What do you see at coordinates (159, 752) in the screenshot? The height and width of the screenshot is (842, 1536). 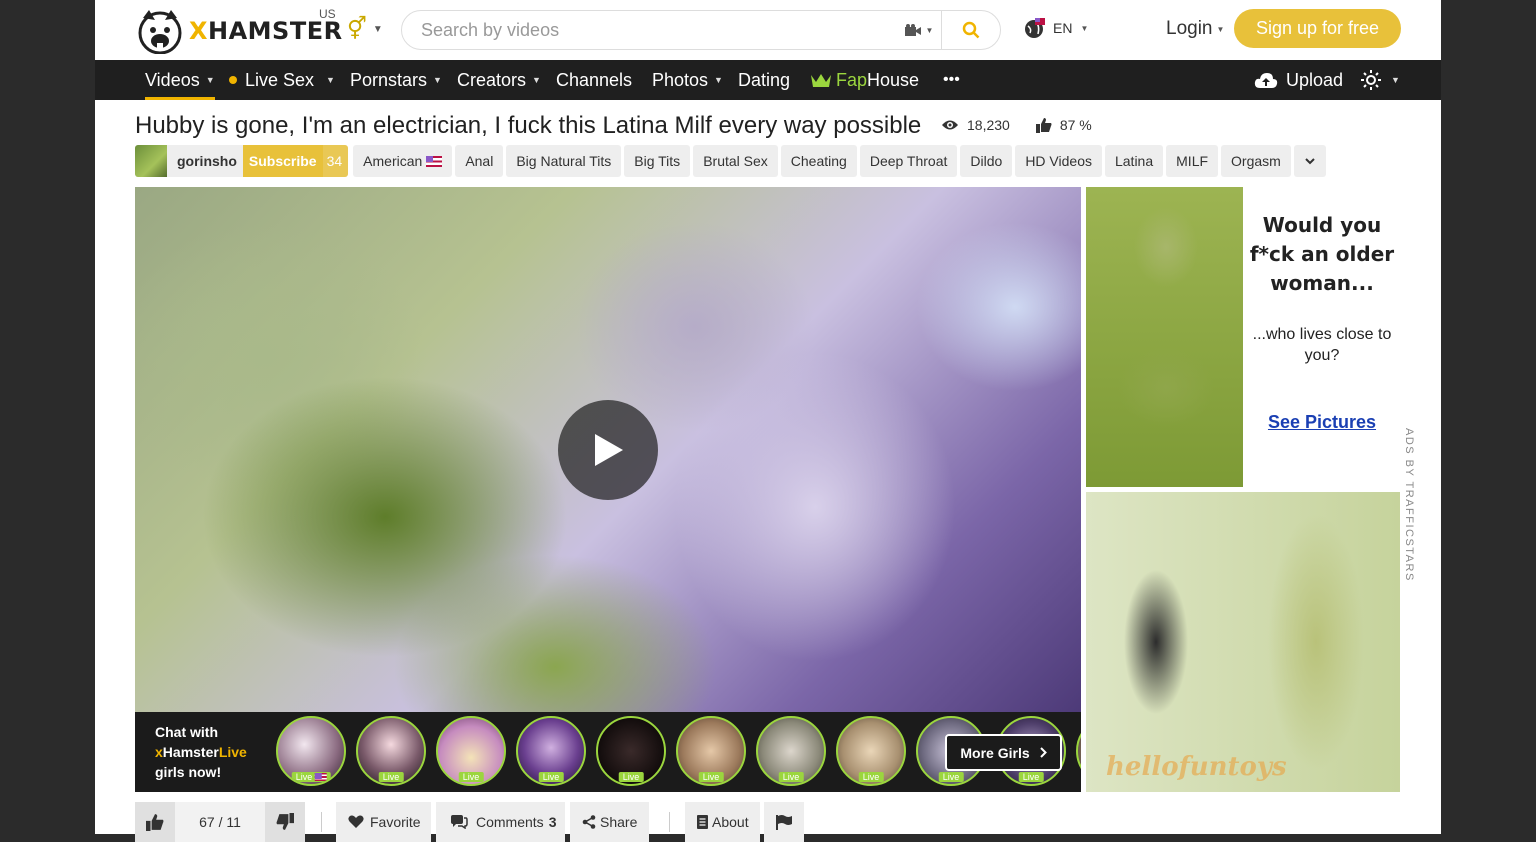 I see `brand-x: x` at bounding box center [159, 752].